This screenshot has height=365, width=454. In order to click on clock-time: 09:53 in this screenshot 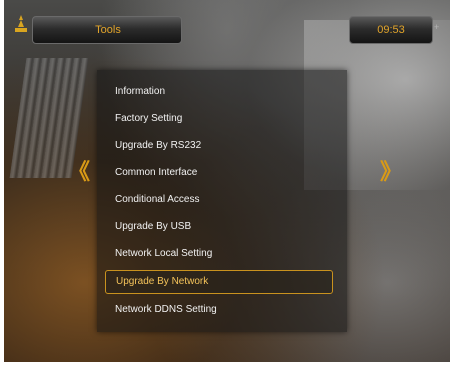, I will do `click(391, 30)`.